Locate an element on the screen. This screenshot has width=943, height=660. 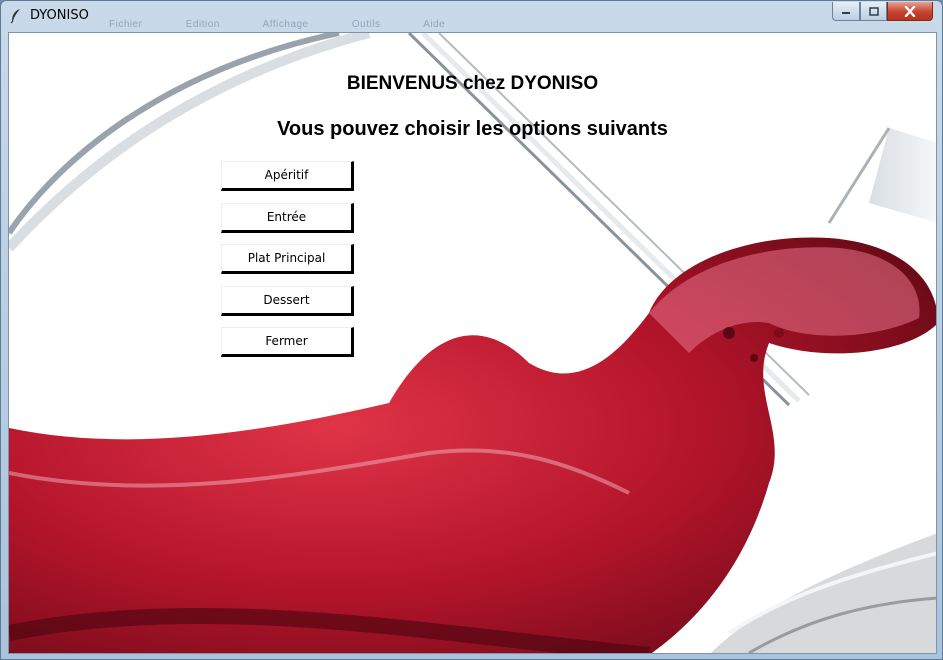
fermer-button: Fermer is located at coordinates (287, 342).